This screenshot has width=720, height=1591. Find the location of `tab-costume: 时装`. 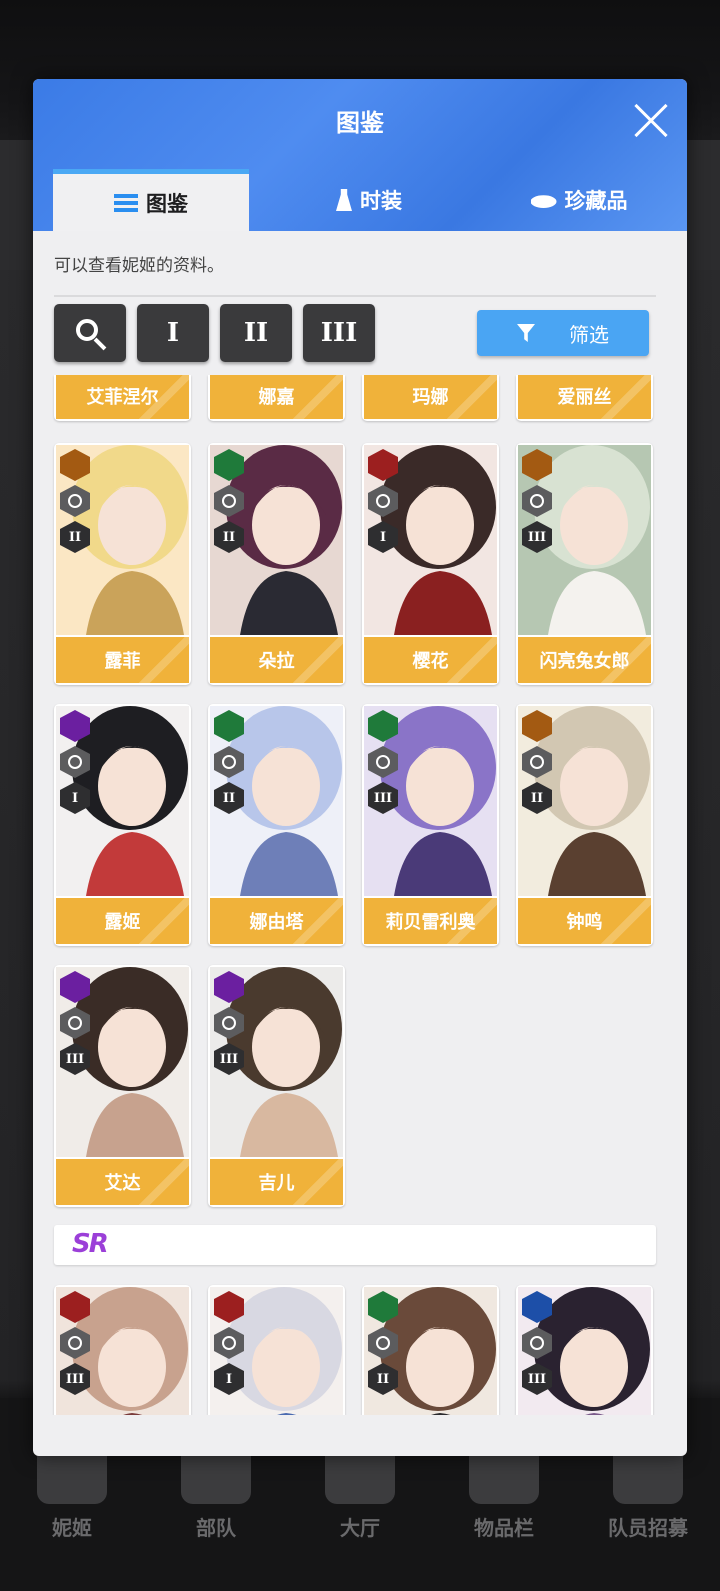

tab-costume: 时装 is located at coordinates (369, 200).